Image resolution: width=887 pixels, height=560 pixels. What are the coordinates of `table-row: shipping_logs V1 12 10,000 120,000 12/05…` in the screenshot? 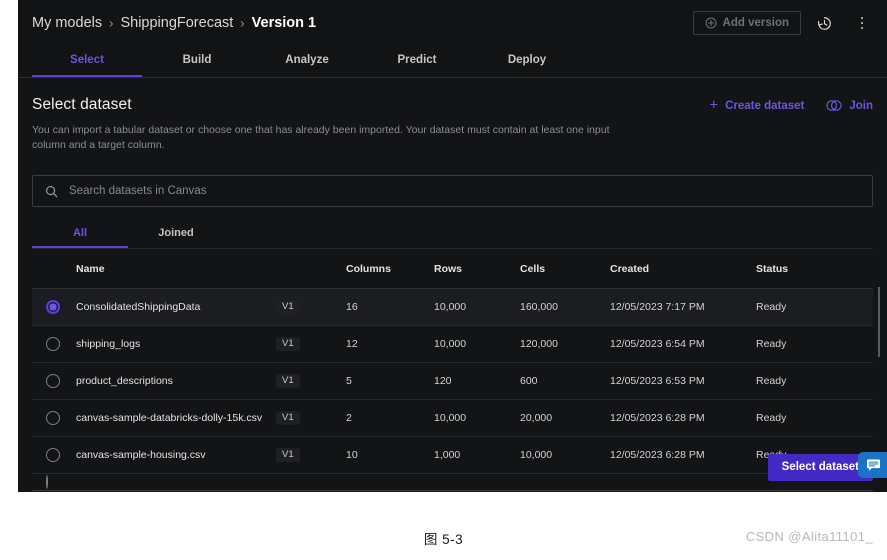 It's located at (452, 344).